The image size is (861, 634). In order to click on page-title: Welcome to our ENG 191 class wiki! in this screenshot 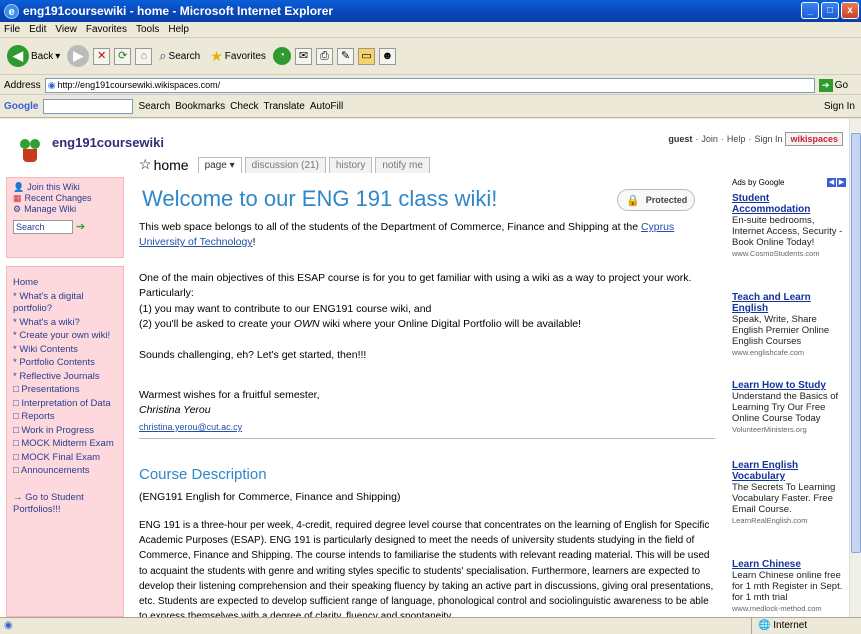, I will do `click(320, 198)`.